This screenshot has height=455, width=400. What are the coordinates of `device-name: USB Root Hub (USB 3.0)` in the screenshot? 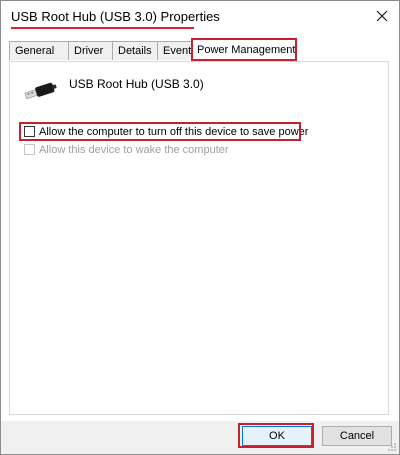 It's located at (136, 84).